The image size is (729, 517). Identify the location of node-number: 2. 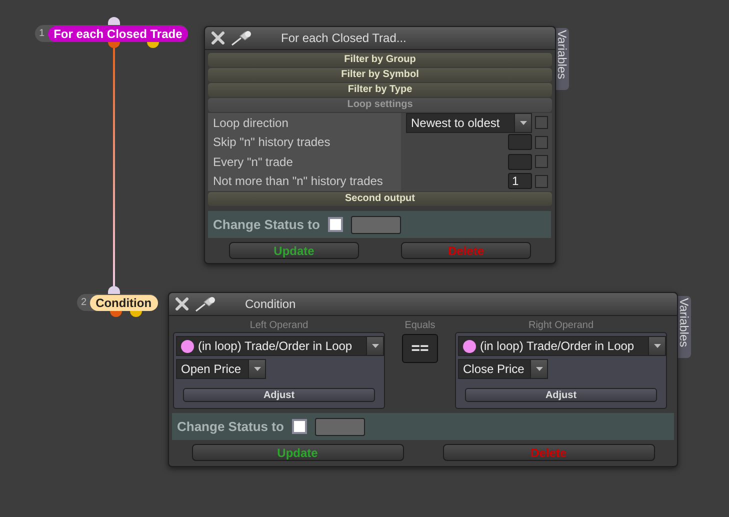
(84, 302).